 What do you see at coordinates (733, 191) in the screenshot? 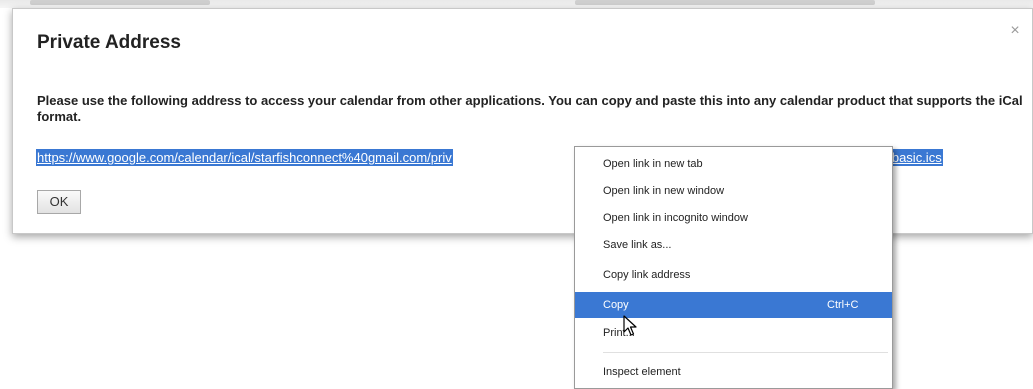
I see `menu-item-open-new-window: Open link in new window` at bounding box center [733, 191].